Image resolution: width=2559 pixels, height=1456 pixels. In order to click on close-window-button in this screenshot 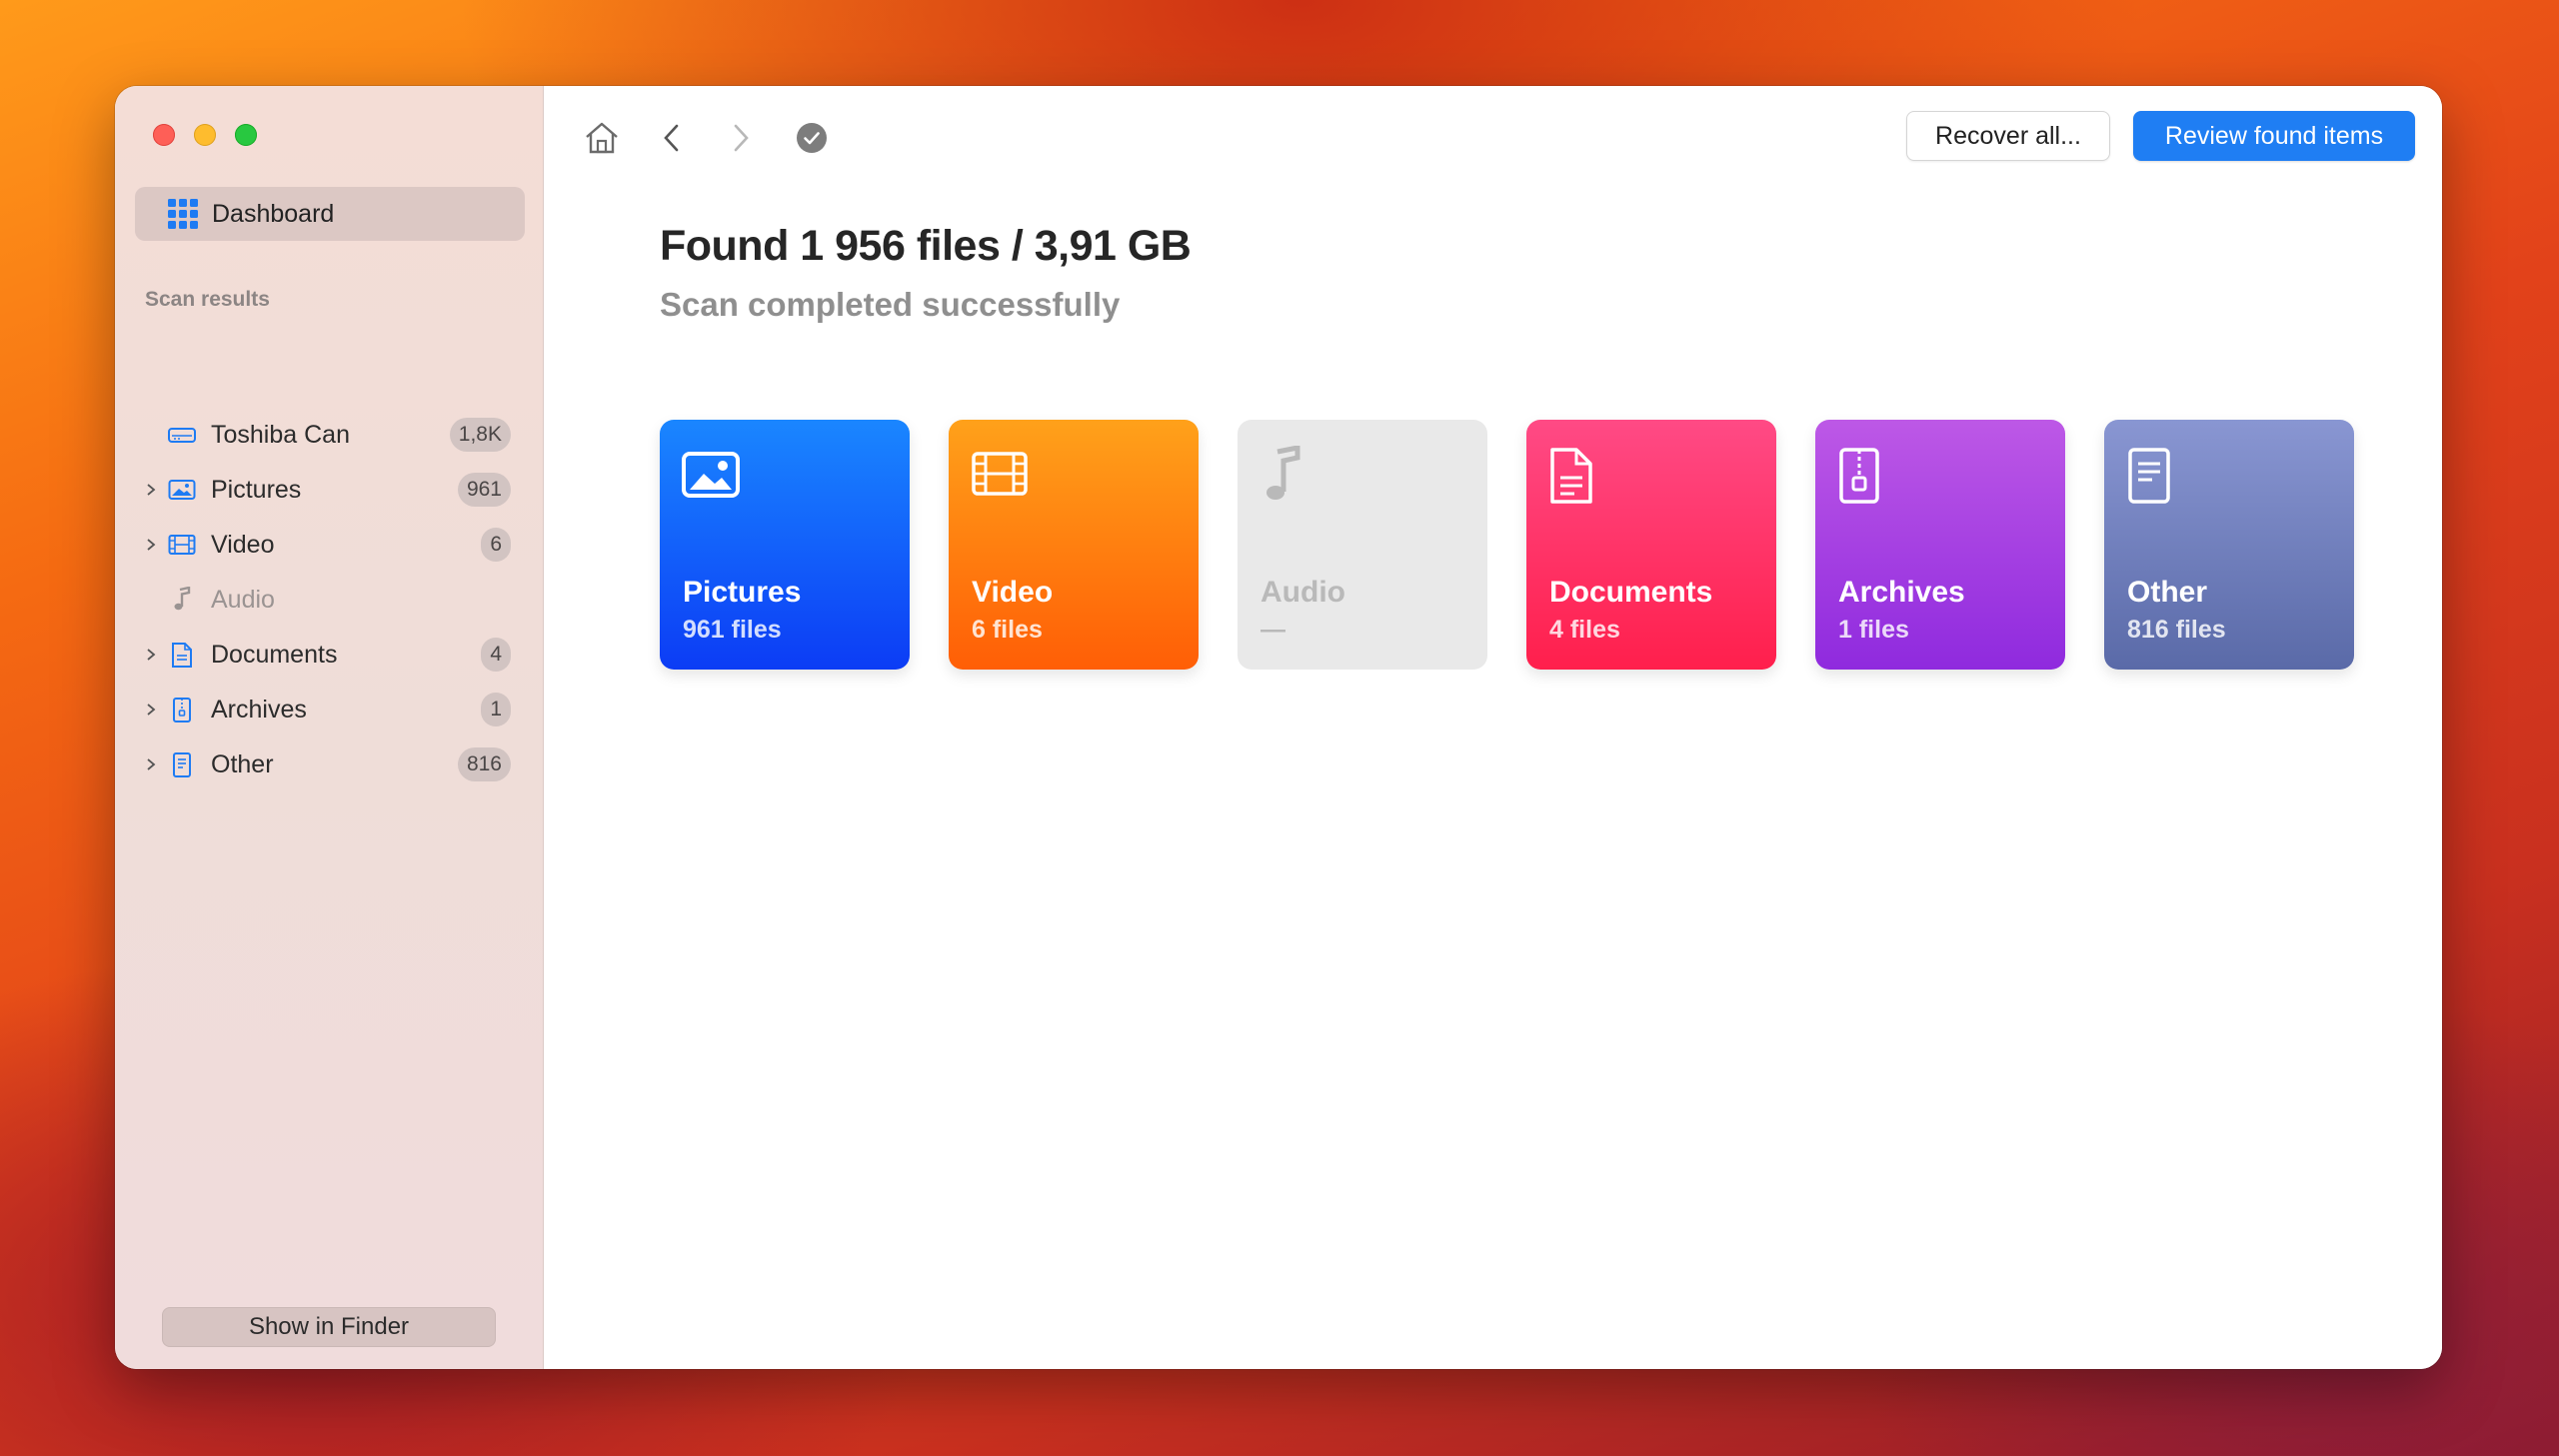, I will do `click(164, 135)`.